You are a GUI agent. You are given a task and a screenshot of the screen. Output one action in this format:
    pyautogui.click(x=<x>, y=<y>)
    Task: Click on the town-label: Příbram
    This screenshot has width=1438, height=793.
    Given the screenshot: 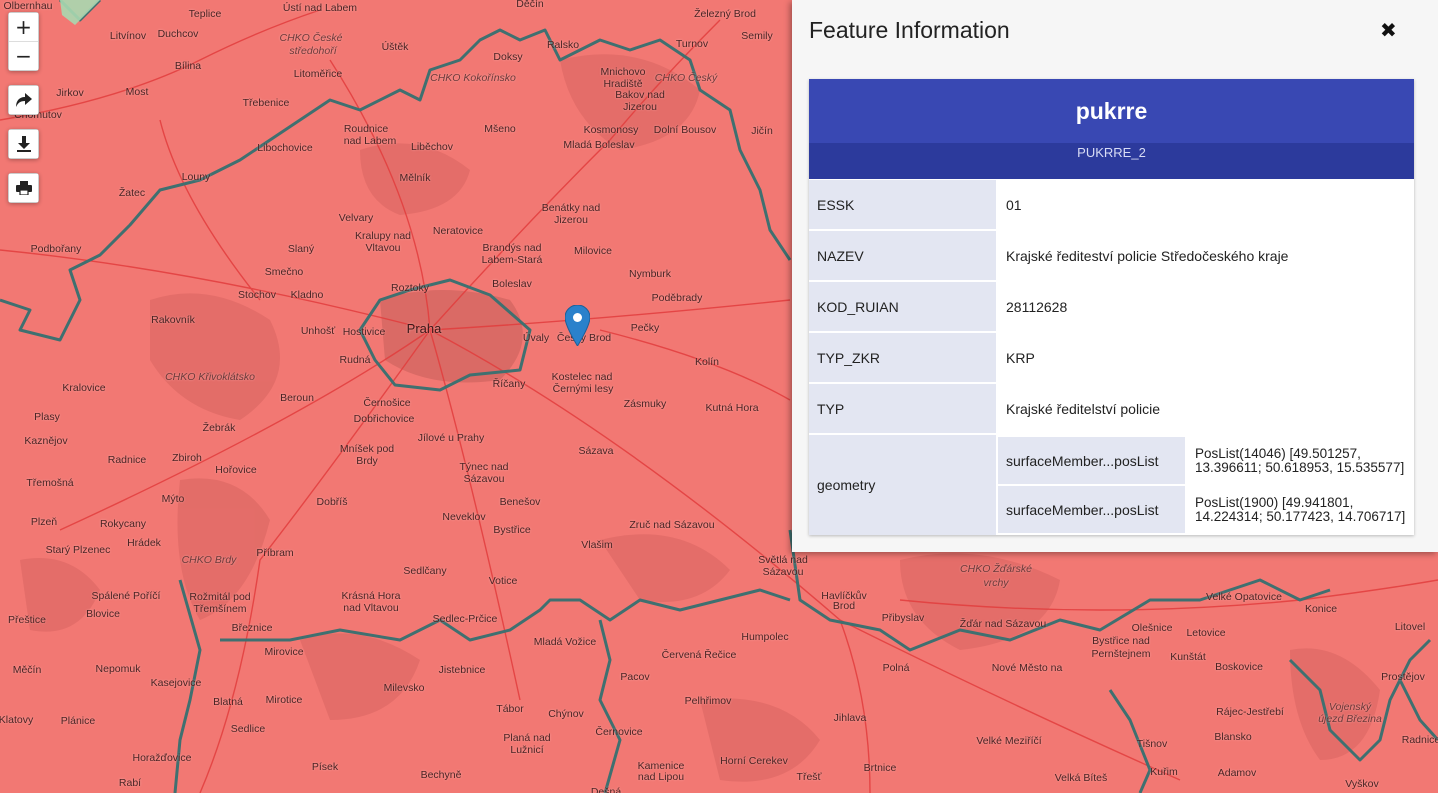 What is the action you would take?
    pyautogui.click(x=275, y=553)
    